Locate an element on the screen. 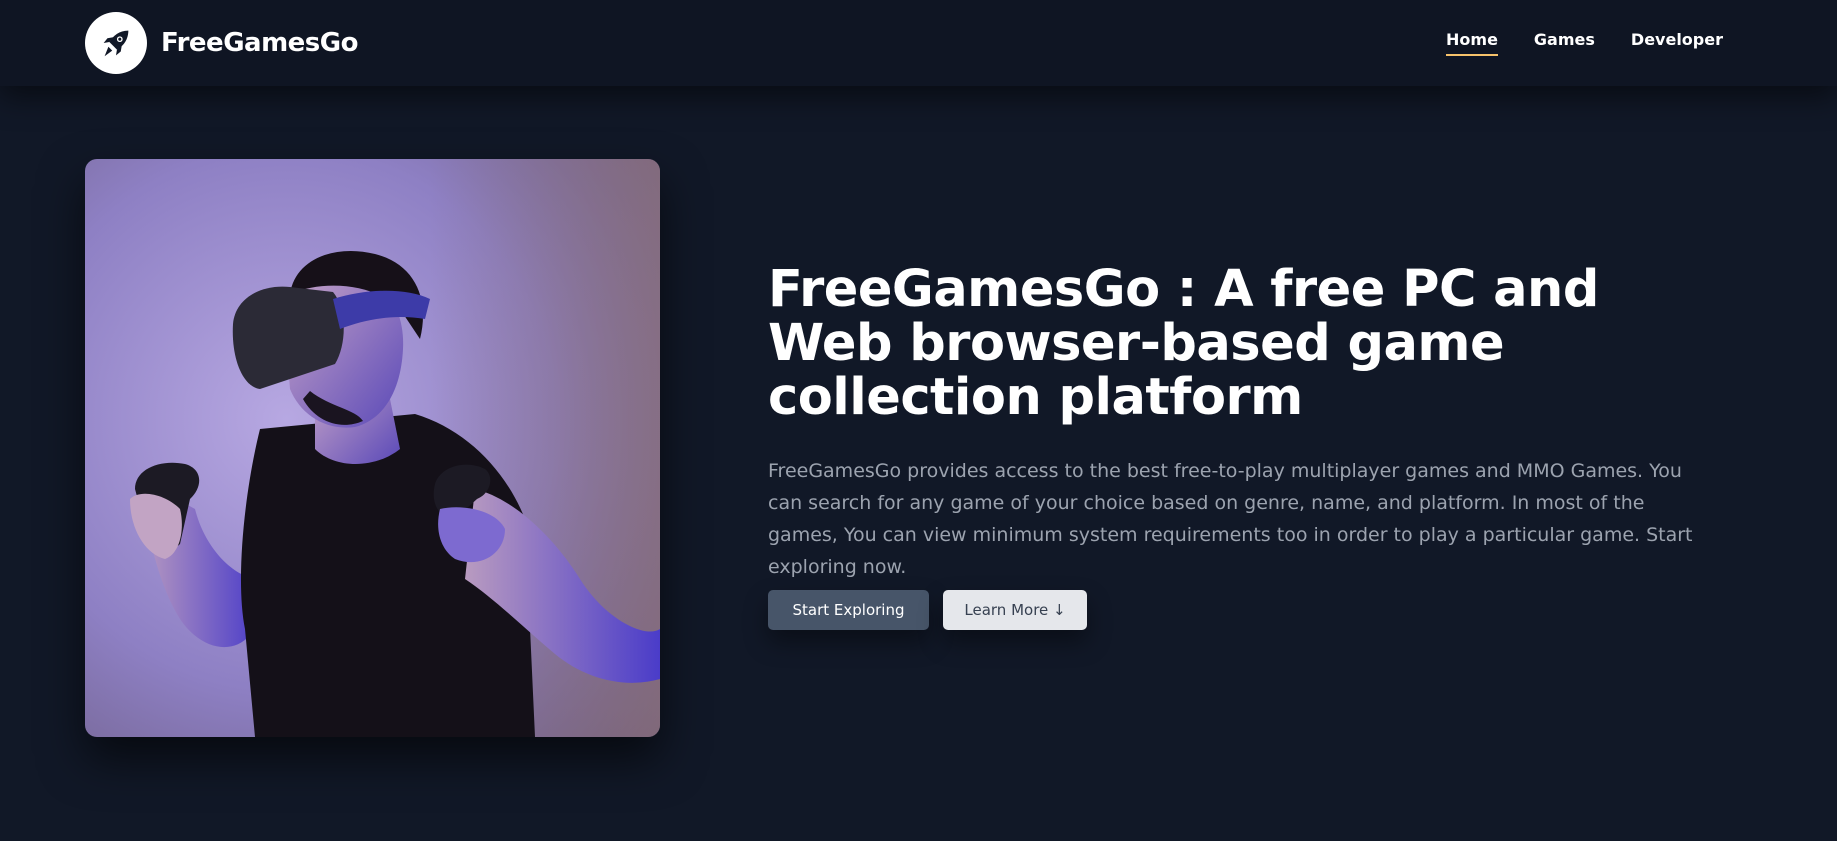  main-nav: Home Games Developer is located at coordinates (1584, 43).